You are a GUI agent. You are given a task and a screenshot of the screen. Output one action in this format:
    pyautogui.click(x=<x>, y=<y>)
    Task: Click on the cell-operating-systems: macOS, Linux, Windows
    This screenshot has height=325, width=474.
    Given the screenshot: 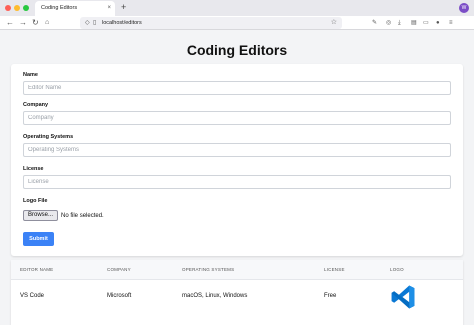 What is the action you would take?
    pyautogui.click(x=215, y=296)
    